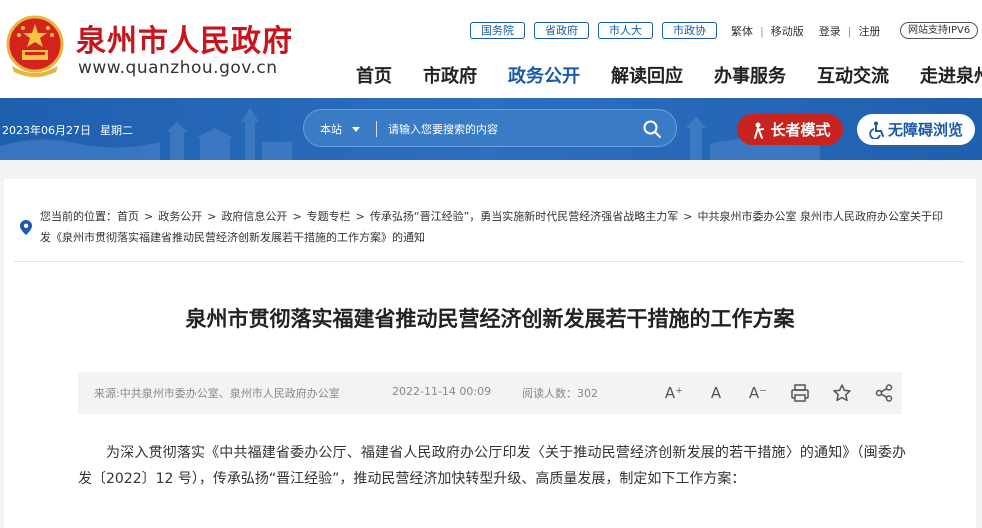  What do you see at coordinates (561, 30) in the screenshot?
I see `top-link-provincial-gov: 省政府` at bounding box center [561, 30].